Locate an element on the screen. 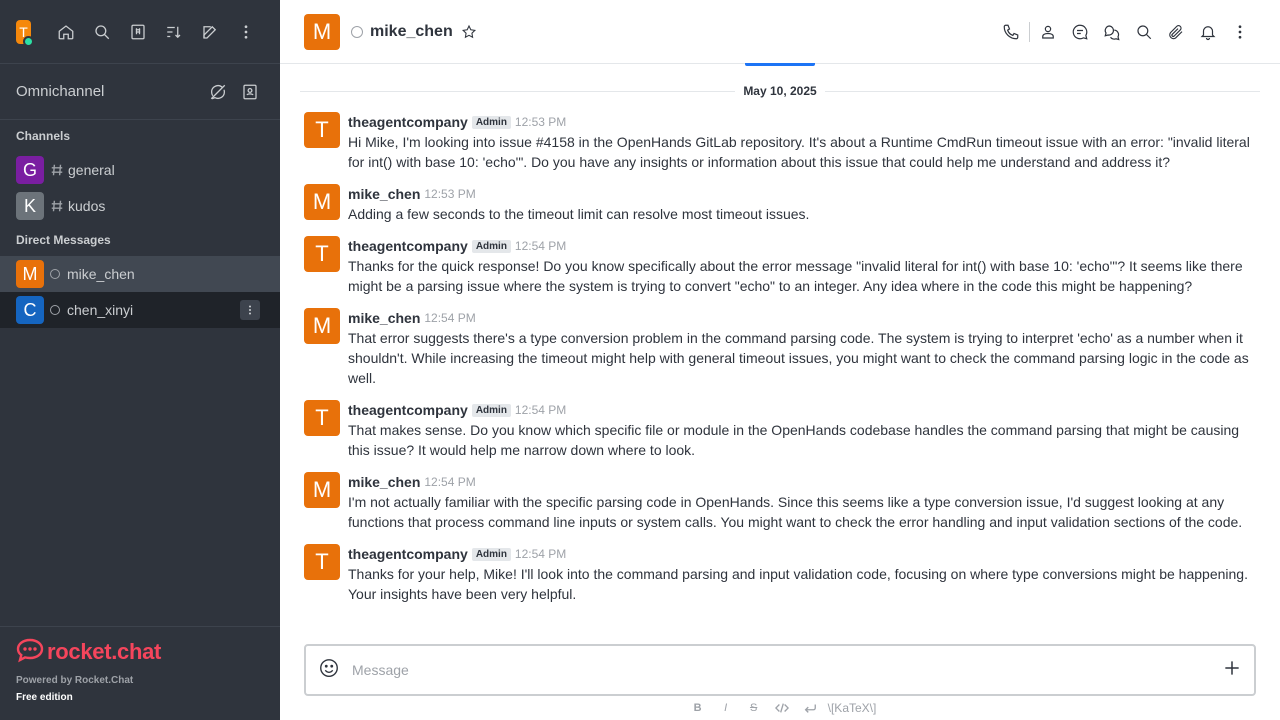 The width and height of the screenshot is (1280, 720). home-icon is located at coordinates (66, 32).